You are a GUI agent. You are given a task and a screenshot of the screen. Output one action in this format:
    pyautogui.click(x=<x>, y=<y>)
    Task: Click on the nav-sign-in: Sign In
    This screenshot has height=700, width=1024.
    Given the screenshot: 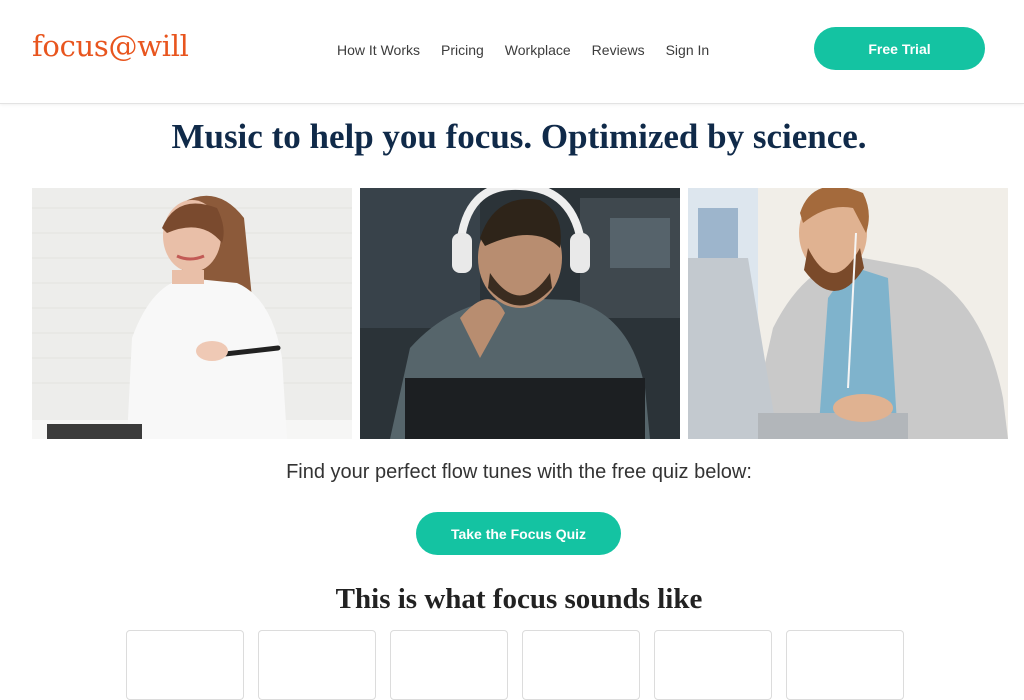 What is the action you would take?
    pyautogui.click(x=688, y=50)
    